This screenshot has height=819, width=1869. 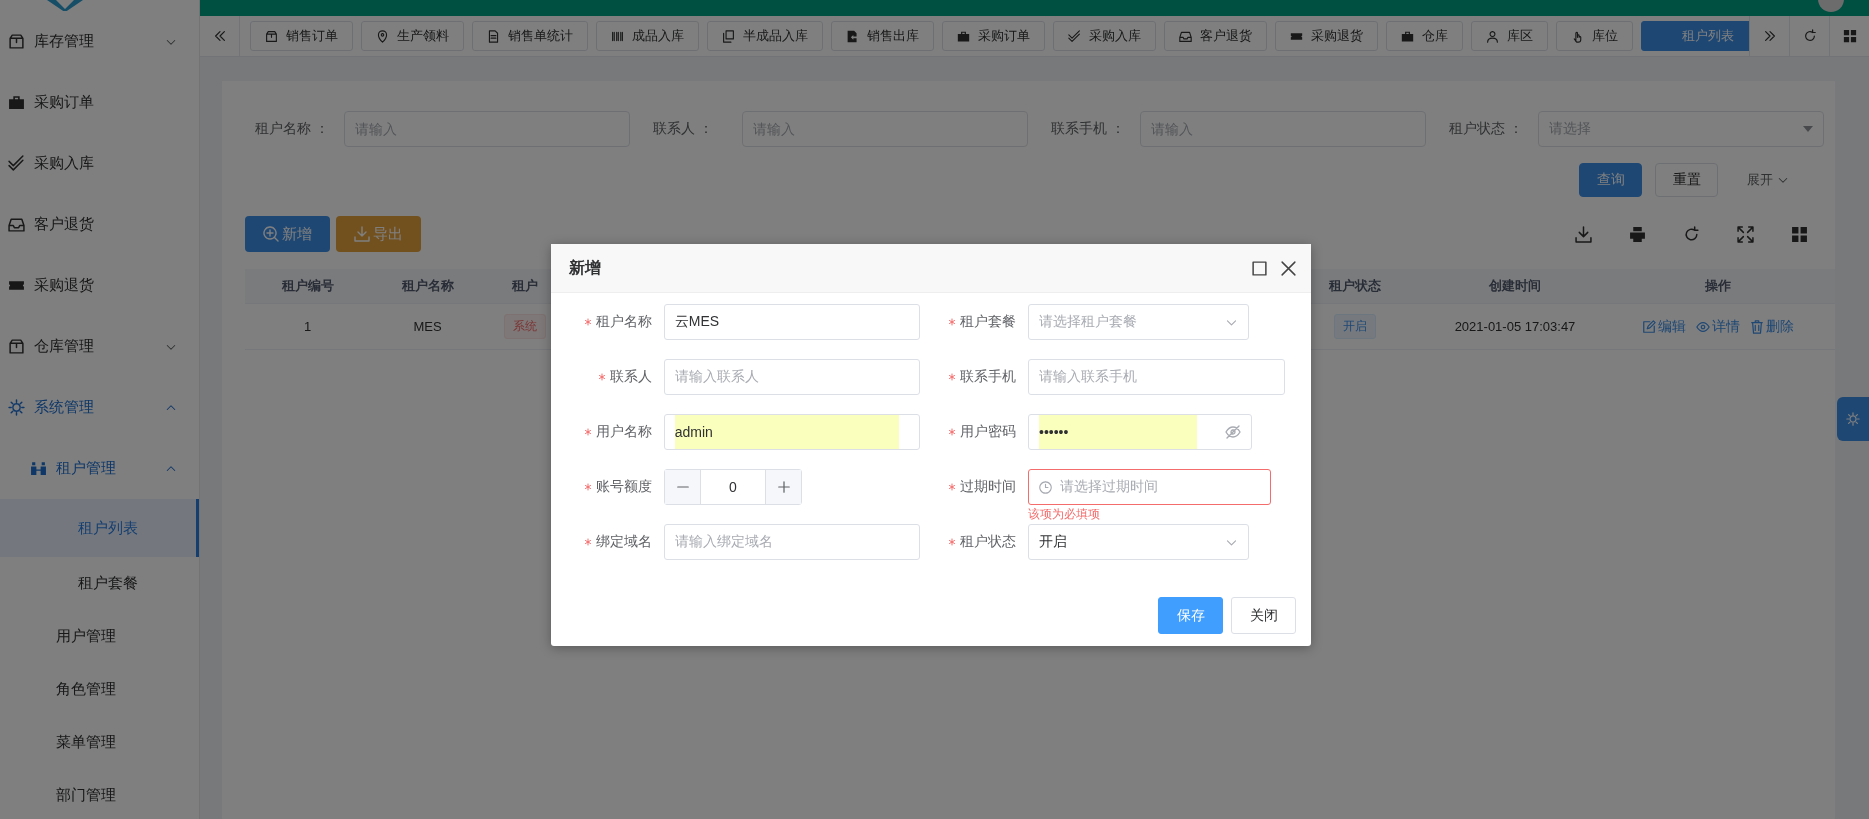 What do you see at coordinates (1149, 487) in the screenshot?
I see `date-field: 请选择过期时间` at bounding box center [1149, 487].